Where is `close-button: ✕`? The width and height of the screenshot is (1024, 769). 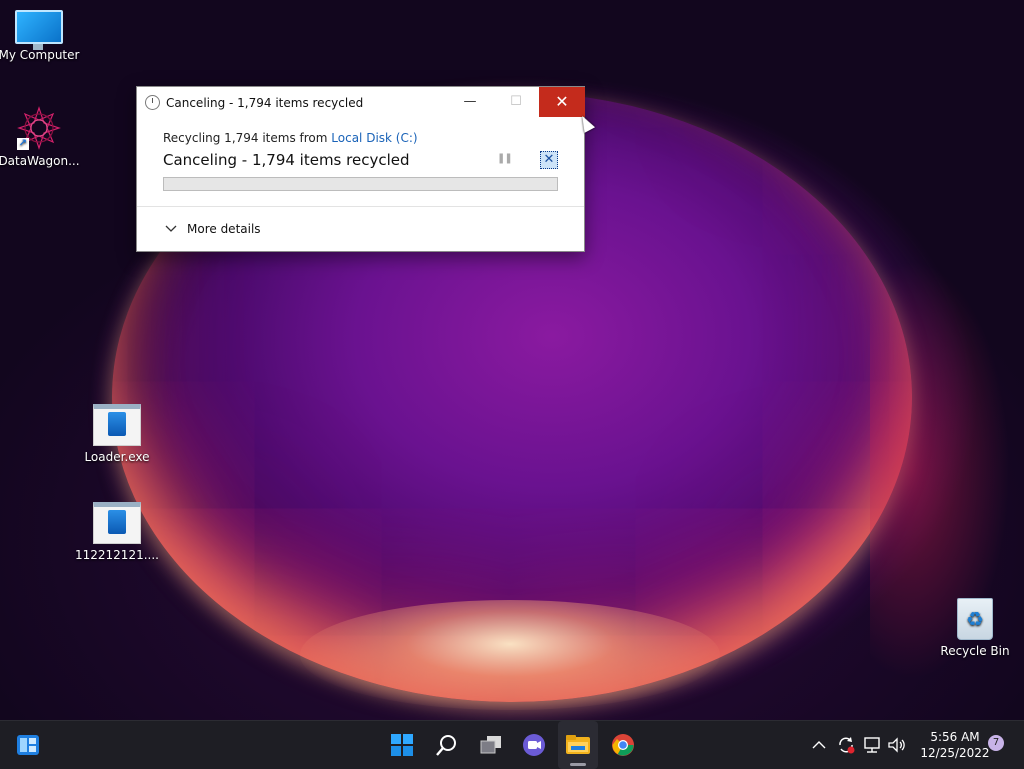
close-button: ✕ is located at coordinates (562, 102).